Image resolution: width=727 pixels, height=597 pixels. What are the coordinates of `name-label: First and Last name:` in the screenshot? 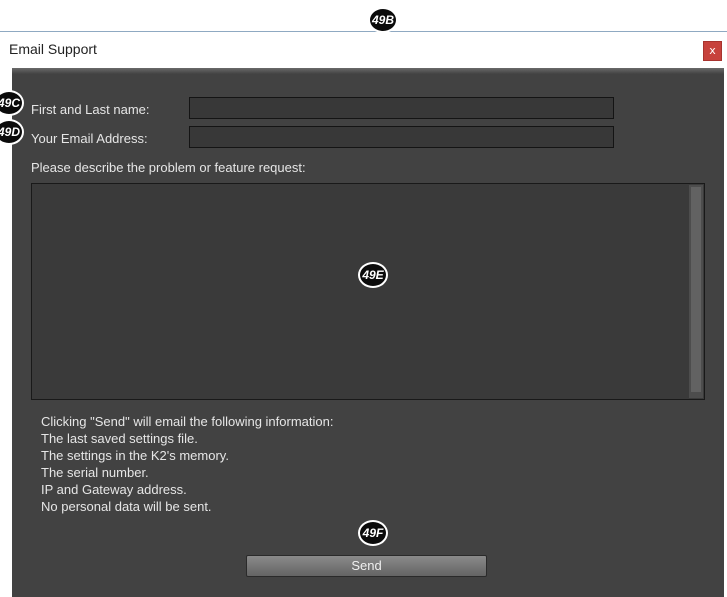 It's located at (90, 109).